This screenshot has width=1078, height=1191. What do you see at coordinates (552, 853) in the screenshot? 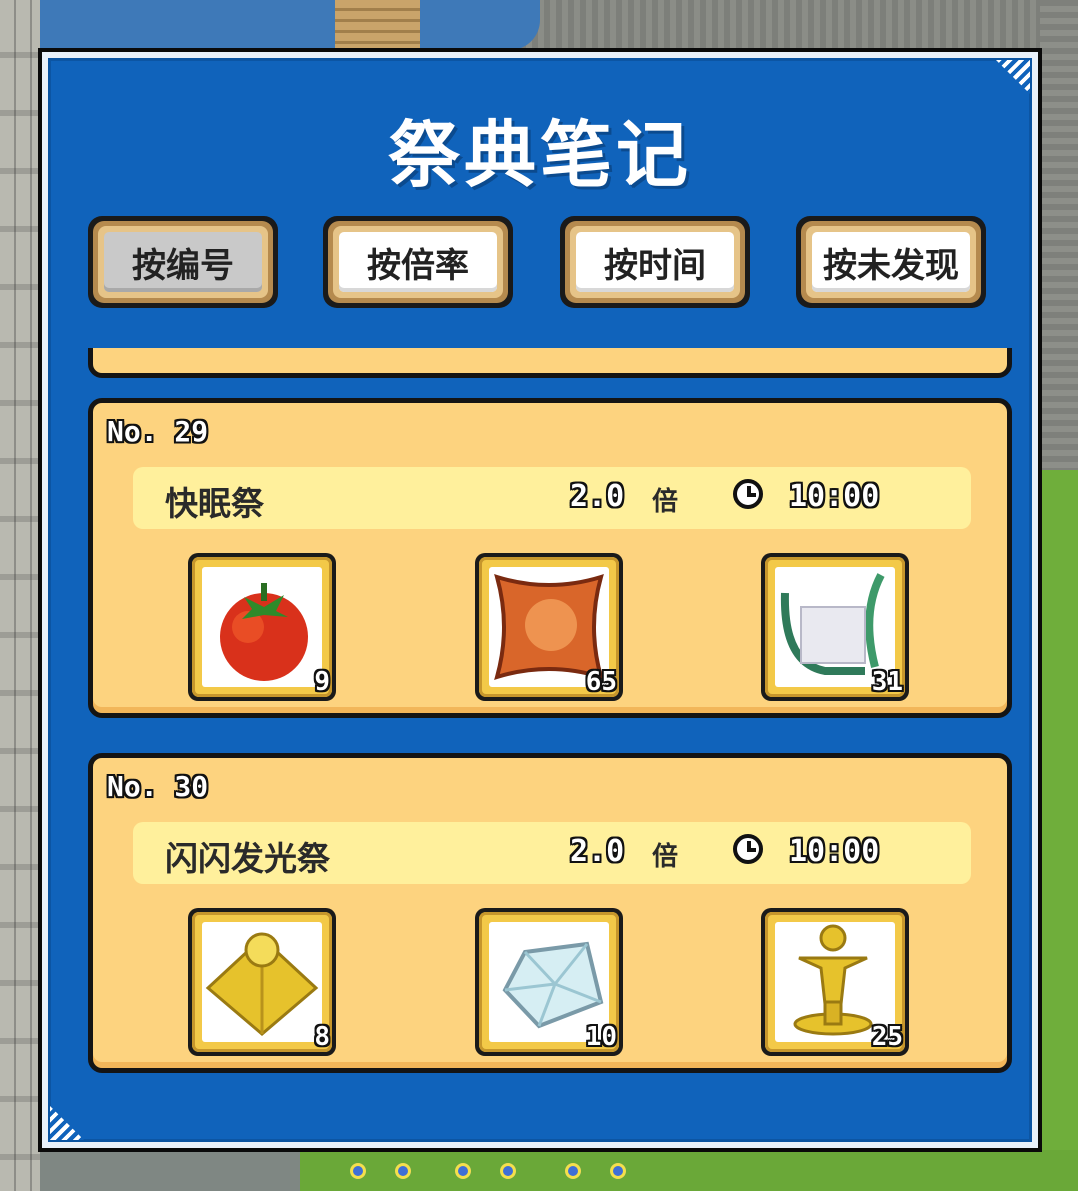
I see `festival-info-bar: 闪闪发光祭 2.0 倍 10:00` at bounding box center [552, 853].